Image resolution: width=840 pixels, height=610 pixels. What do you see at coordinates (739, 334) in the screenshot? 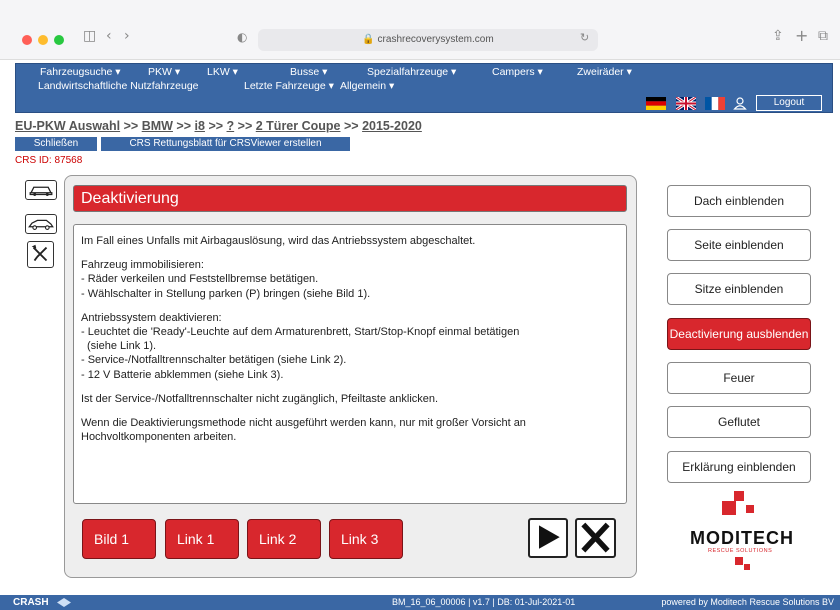
I see `hide-deactivation-button: Deactivierung ausblenden` at bounding box center [739, 334].